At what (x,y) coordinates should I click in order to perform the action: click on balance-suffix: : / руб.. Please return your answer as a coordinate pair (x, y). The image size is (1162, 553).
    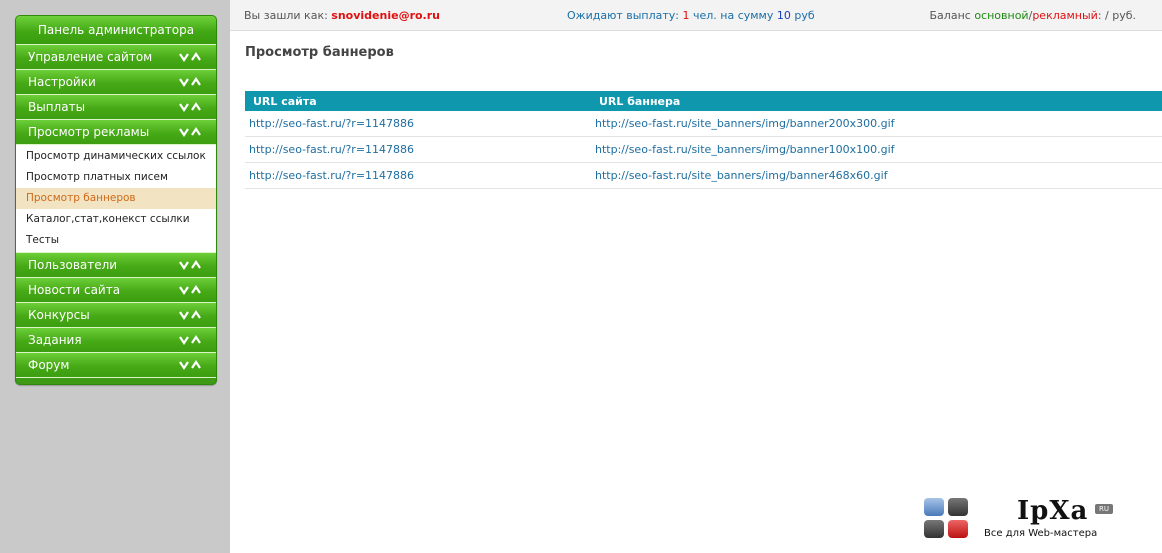
    Looking at the image, I should click on (1116, 15).